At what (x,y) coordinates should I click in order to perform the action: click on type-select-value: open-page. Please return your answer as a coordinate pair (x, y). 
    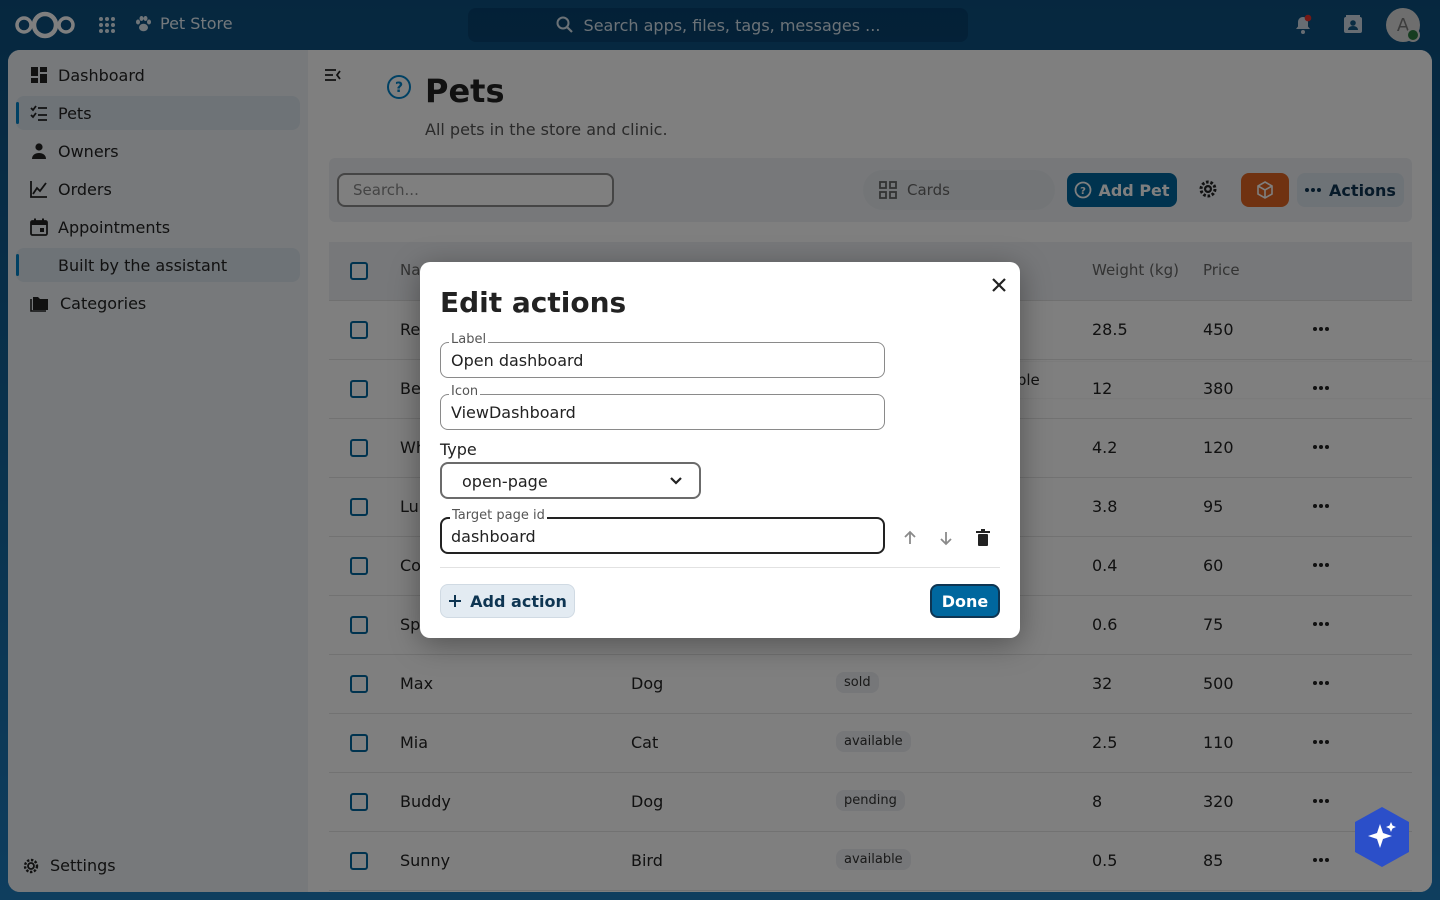
    Looking at the image, I should click on (505, 481).